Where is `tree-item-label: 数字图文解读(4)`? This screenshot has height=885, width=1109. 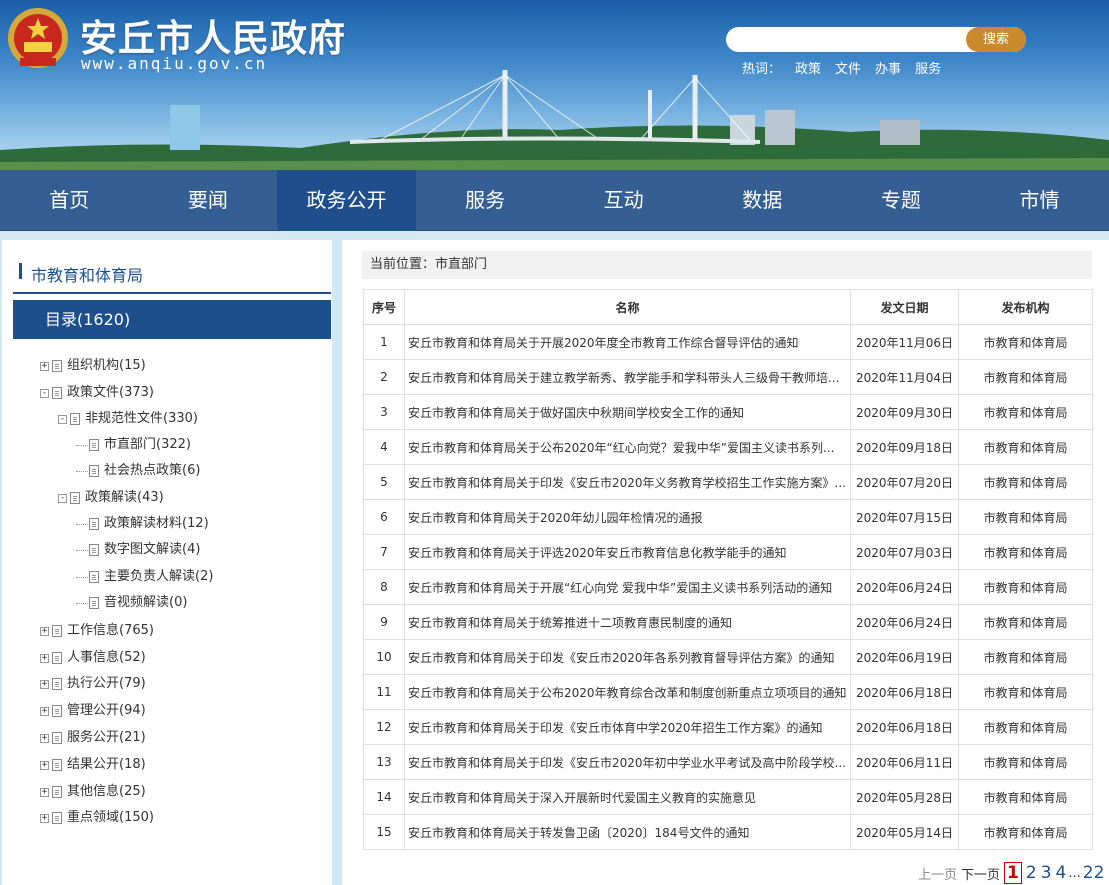 tree-item-label: 数字图文解读(4) is located at coordinates (152, 549).